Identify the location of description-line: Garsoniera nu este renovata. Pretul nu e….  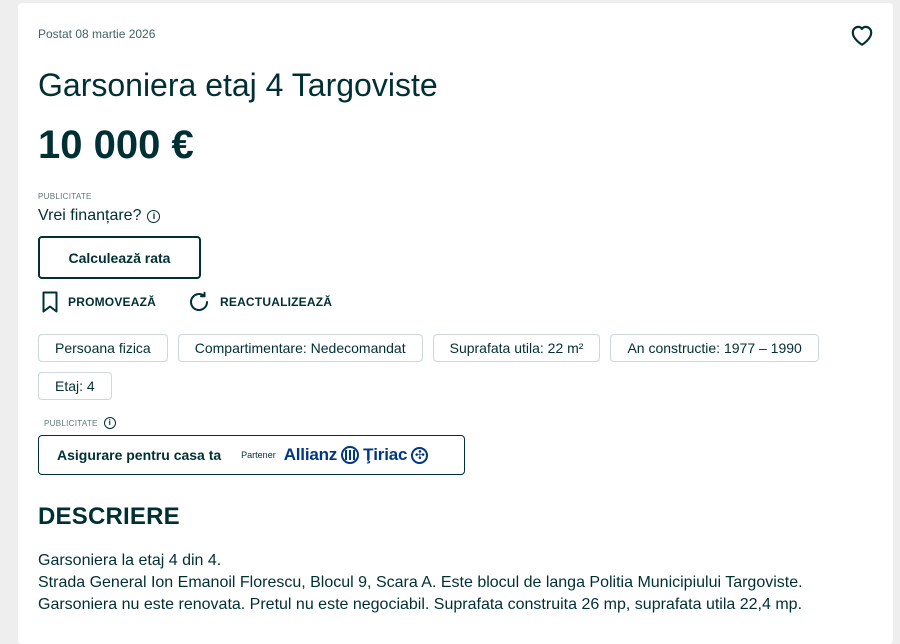
(420, 604).